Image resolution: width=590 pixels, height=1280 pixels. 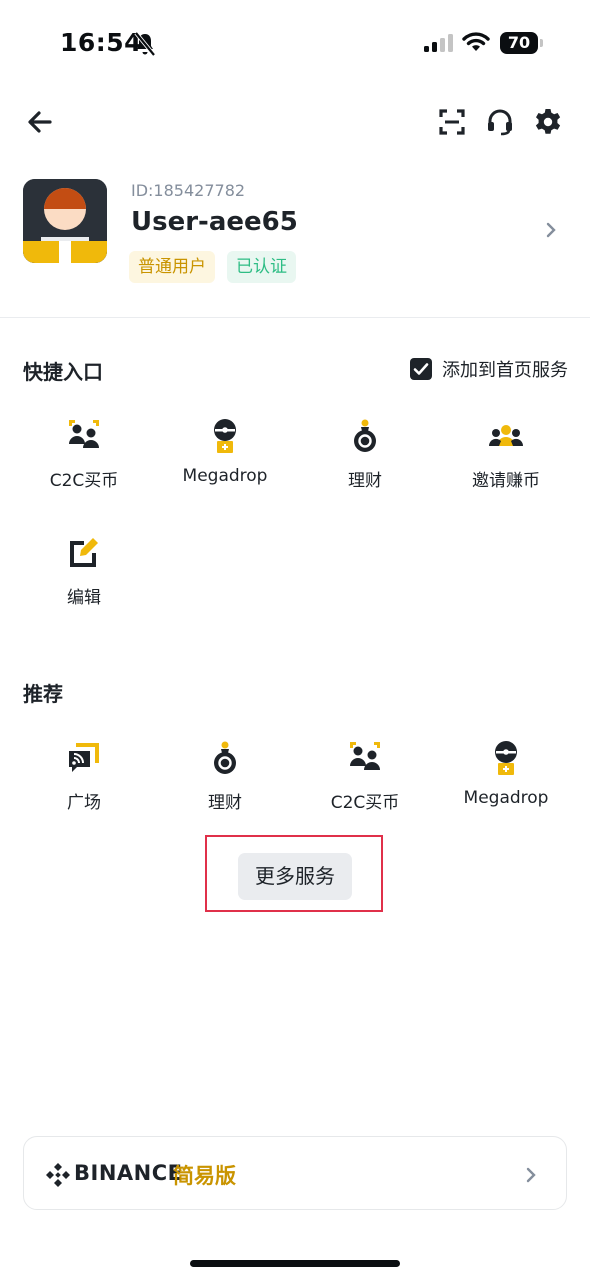 I want to click on binance-wordmark: BINANCE, so click(x=128, y=1173).